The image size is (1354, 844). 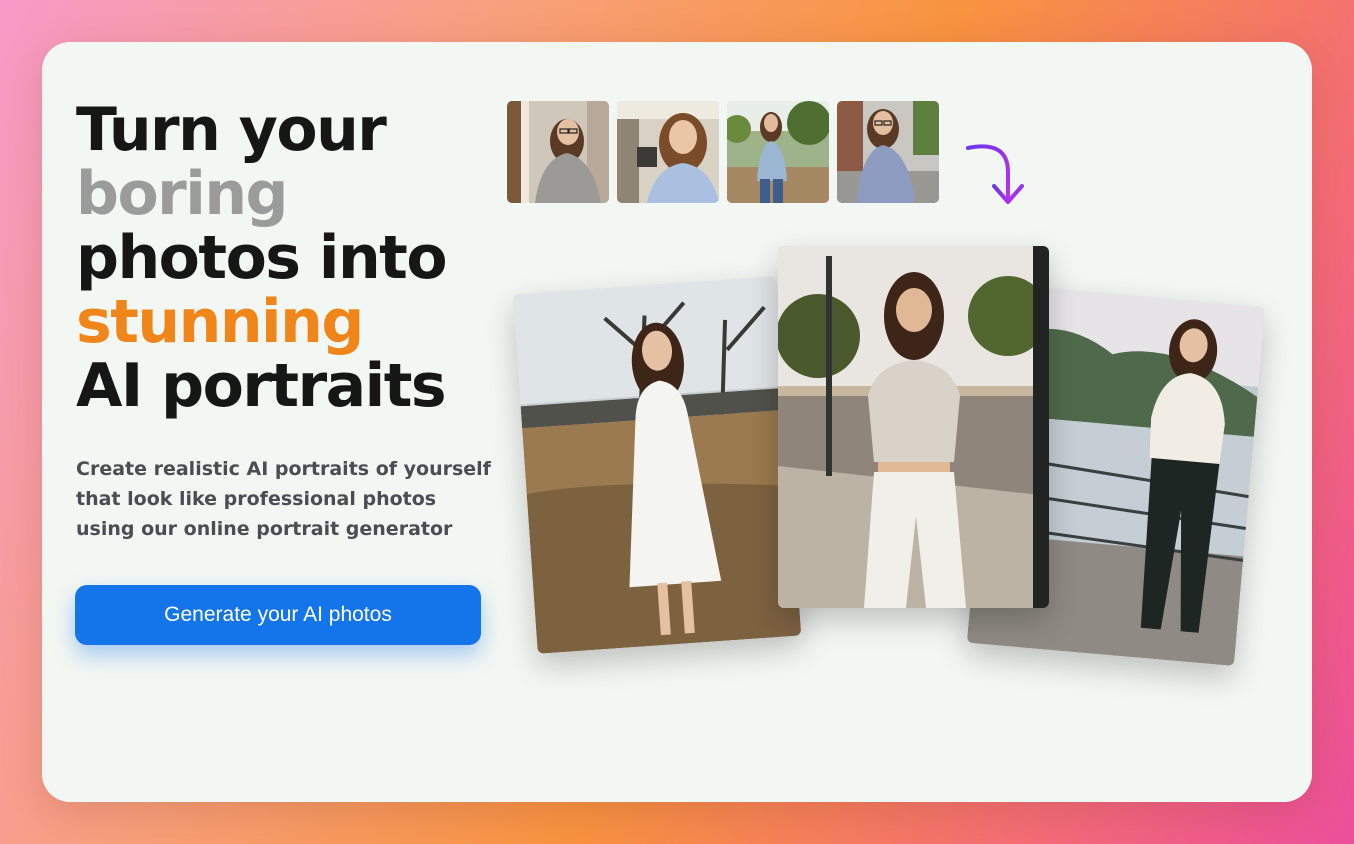 I want to click on headline-line-1: Turn your, so click(x=231, y=130).